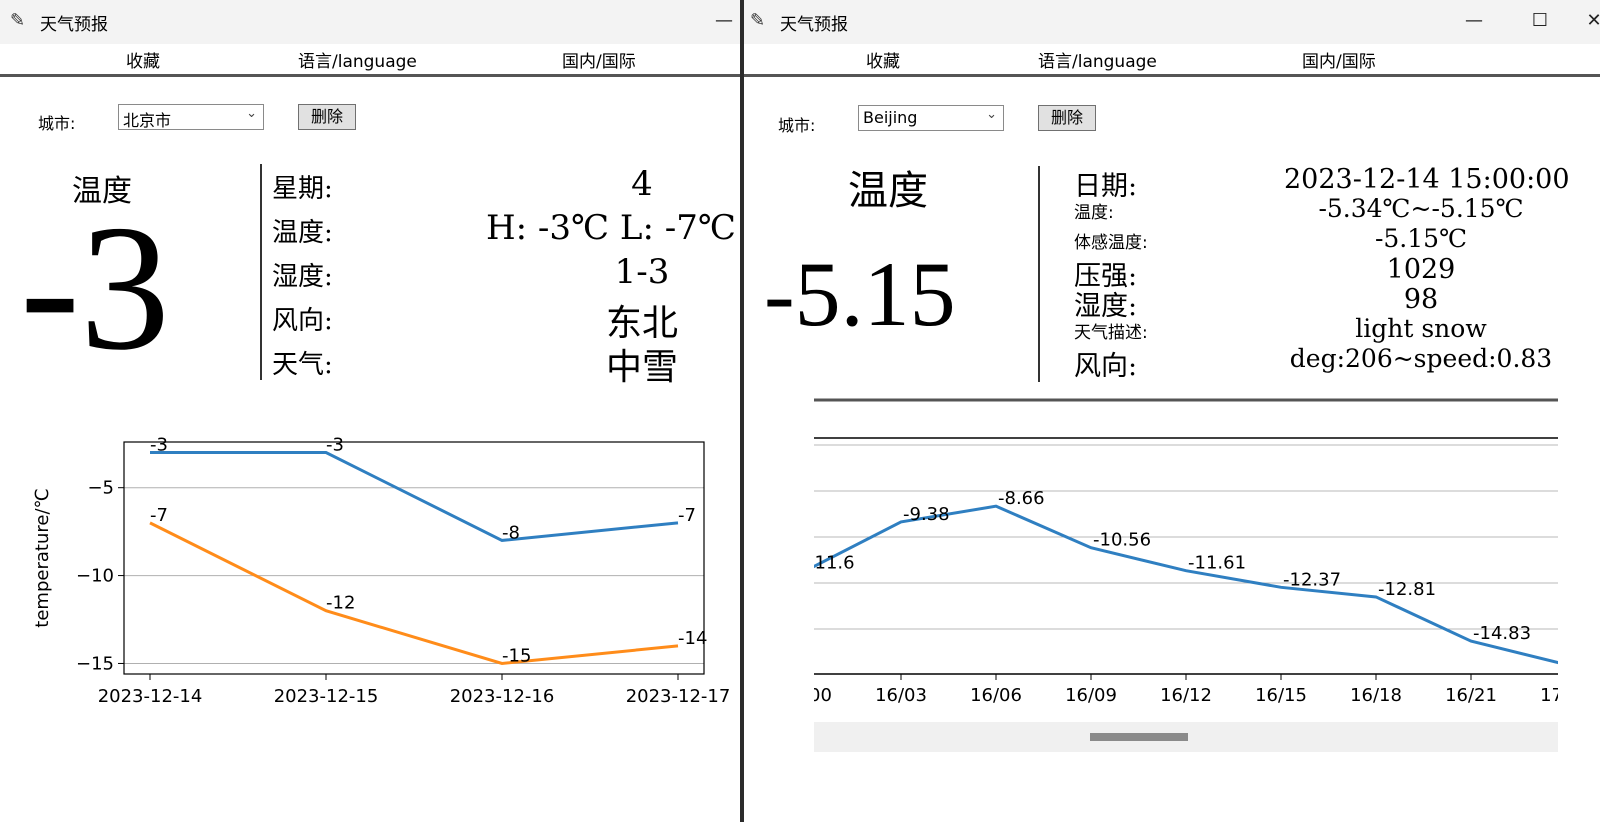 The image size is (1600, 822). Describe the element at coordinates (1217, 563) in the screenshot. I see `data-label: -11.61` at that location.